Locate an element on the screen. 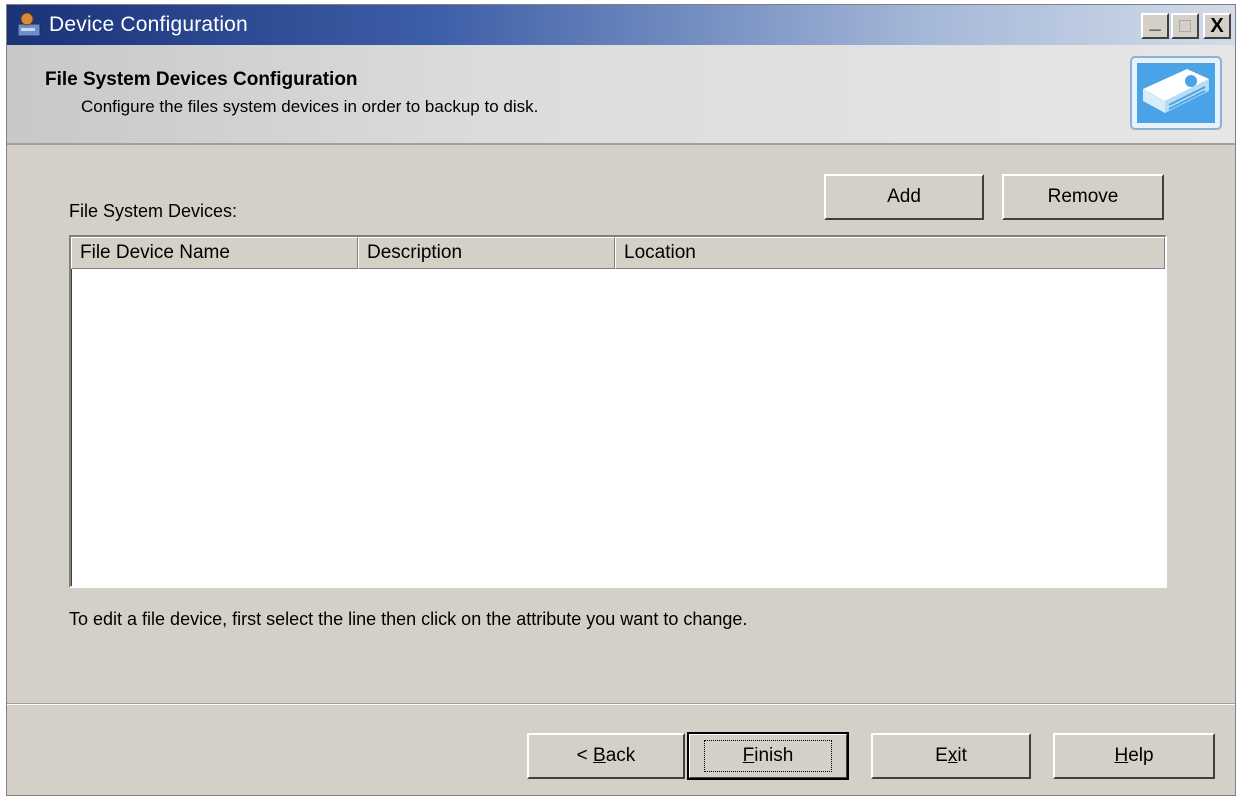 This screenshot has height=799, width=1241. app-icon is located at coordinates (29, 24).